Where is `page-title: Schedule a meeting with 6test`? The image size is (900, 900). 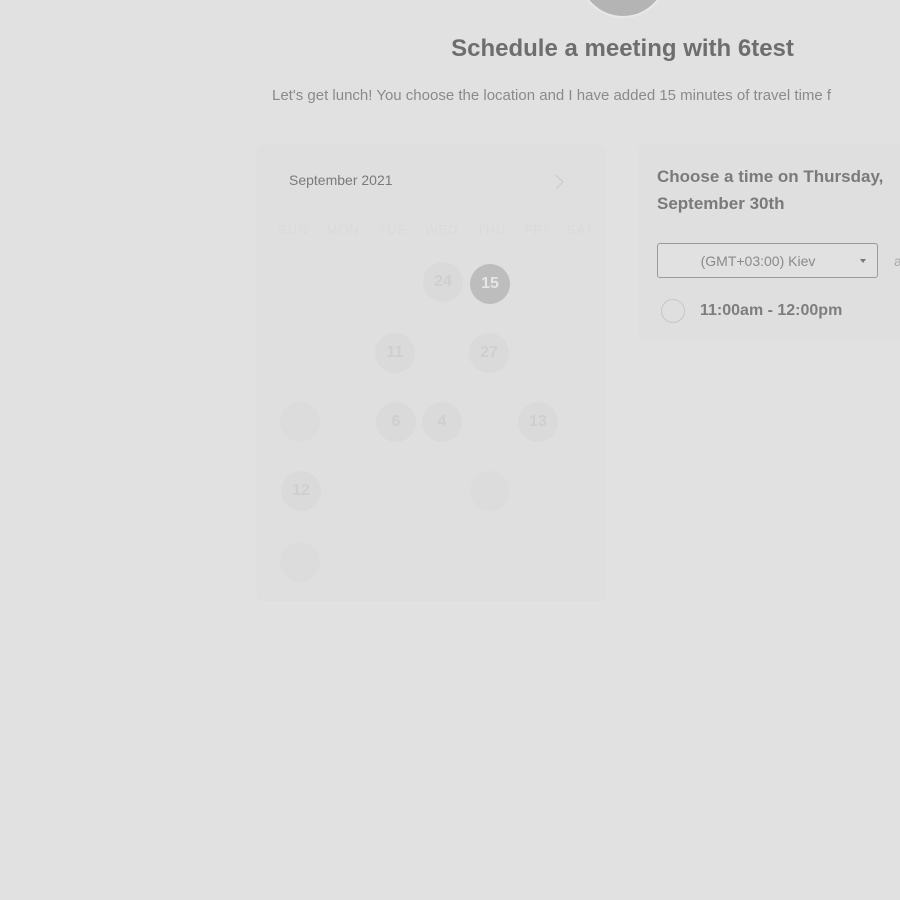 page-title: Schedule a meeting with 6test is located at coordinates (622, 48).